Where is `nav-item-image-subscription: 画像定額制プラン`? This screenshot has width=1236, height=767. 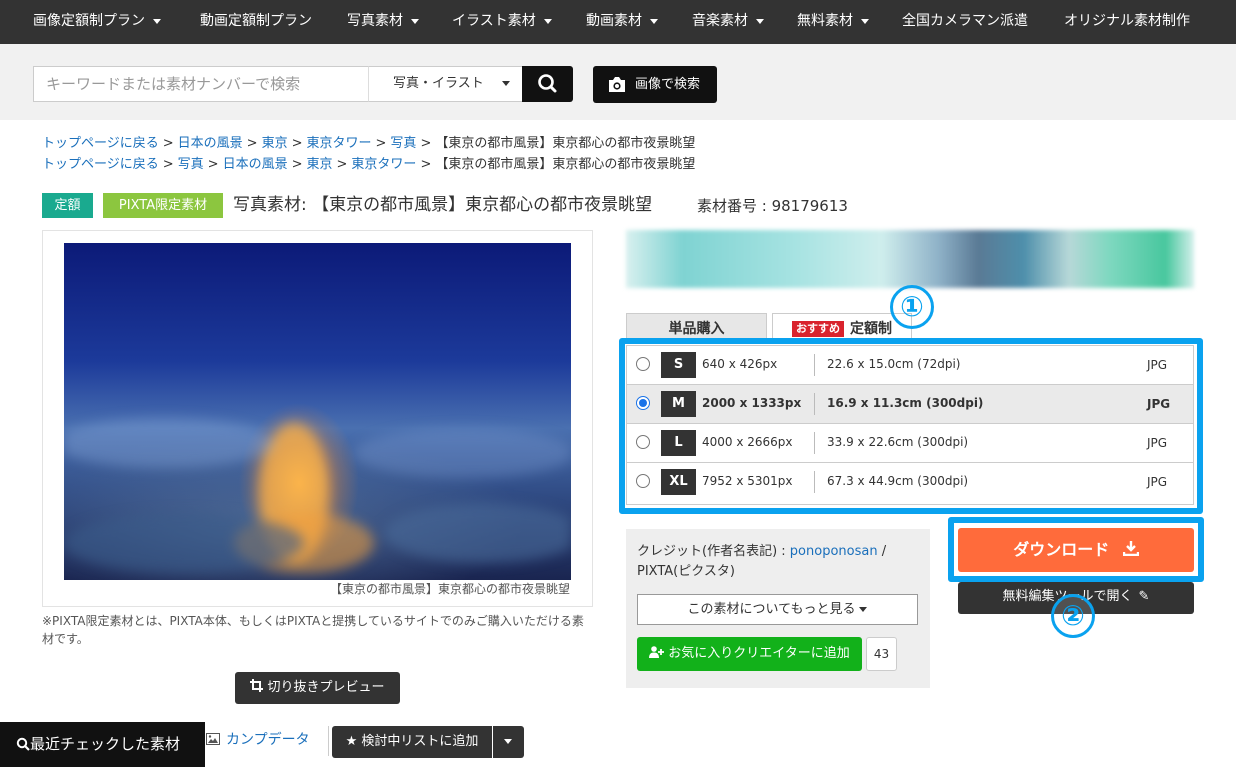
nav-item-image-subscription: 画像定額制プラン is located at coordinates (97, 22).